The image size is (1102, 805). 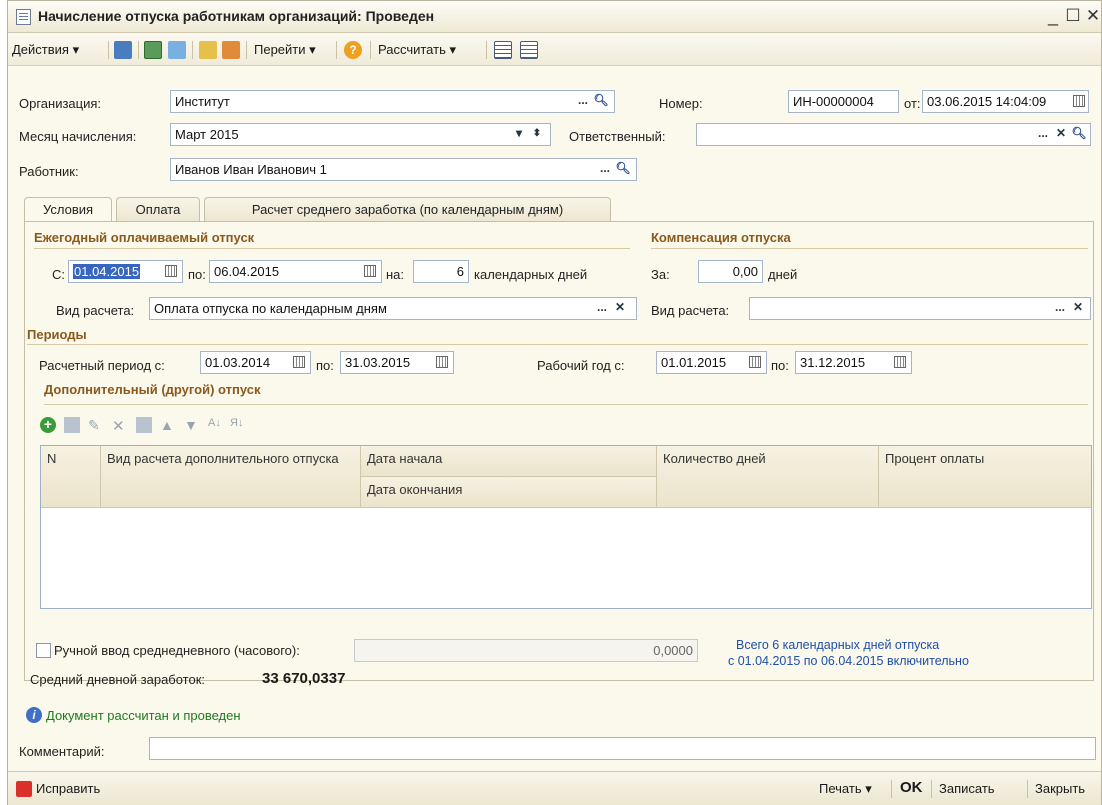 I want to click on employee-field: Иванов Иван Иванович 1 ... 🔍︎, so click(x=403, y=169).